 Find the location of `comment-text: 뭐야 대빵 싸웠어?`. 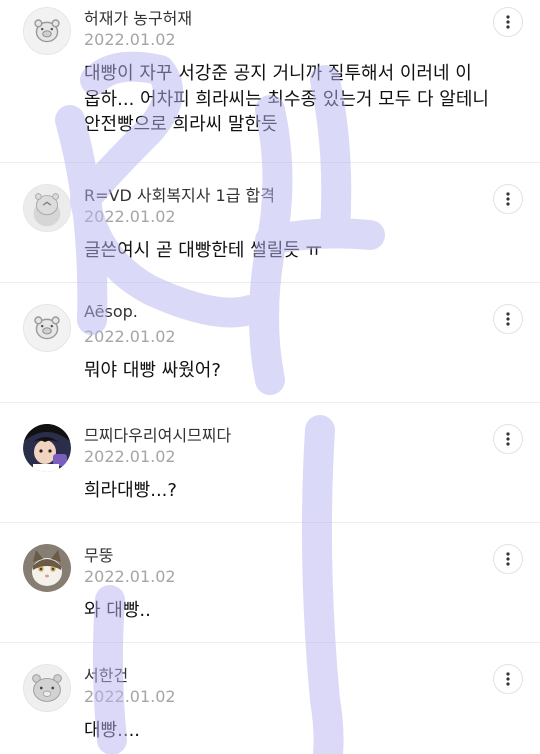

comment-text: 뭐야 대빵 싸웠어? is located at coordinates (152, 370).